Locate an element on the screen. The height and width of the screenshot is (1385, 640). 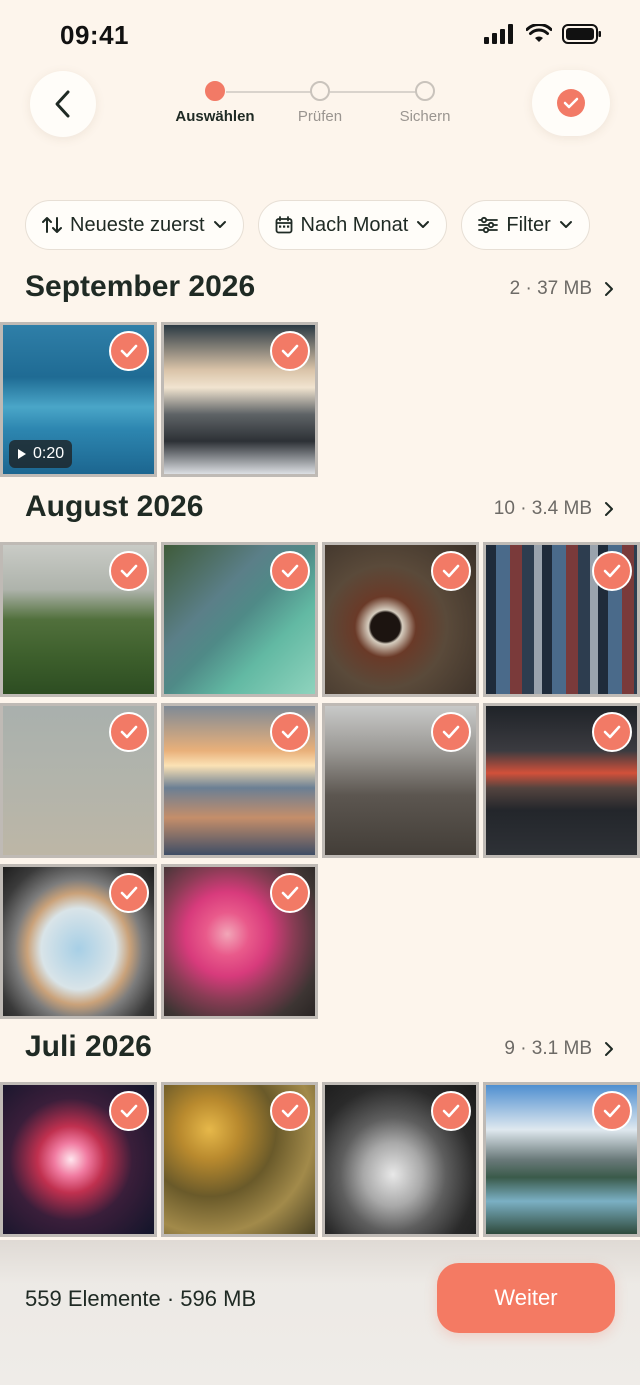
step-pruefen: Prüfen is located at coordinates (320, 102).